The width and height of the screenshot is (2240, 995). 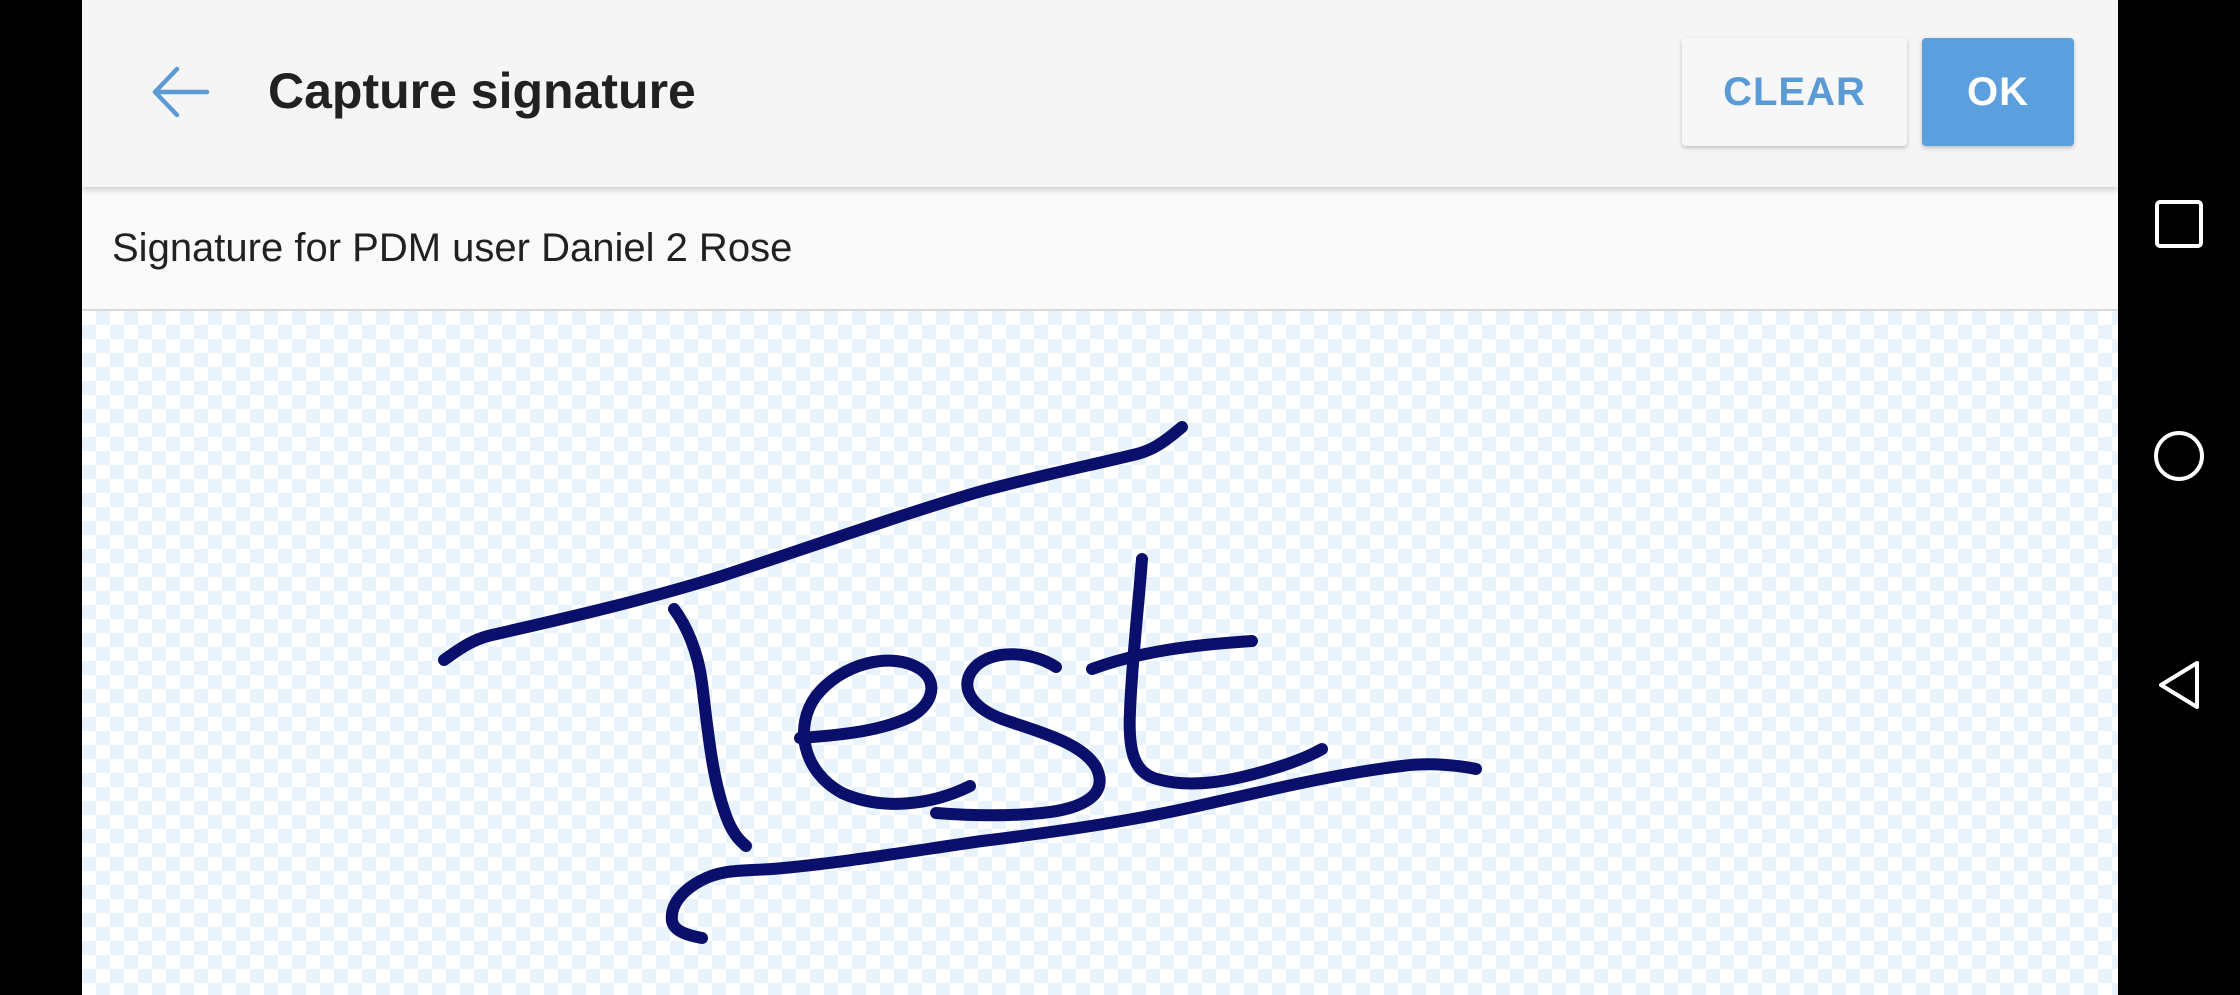 What do you see at coordinates (1794, 92) in the screenshot?
I see `clear-button: CLEAR` at bounding box center [1794, 92].